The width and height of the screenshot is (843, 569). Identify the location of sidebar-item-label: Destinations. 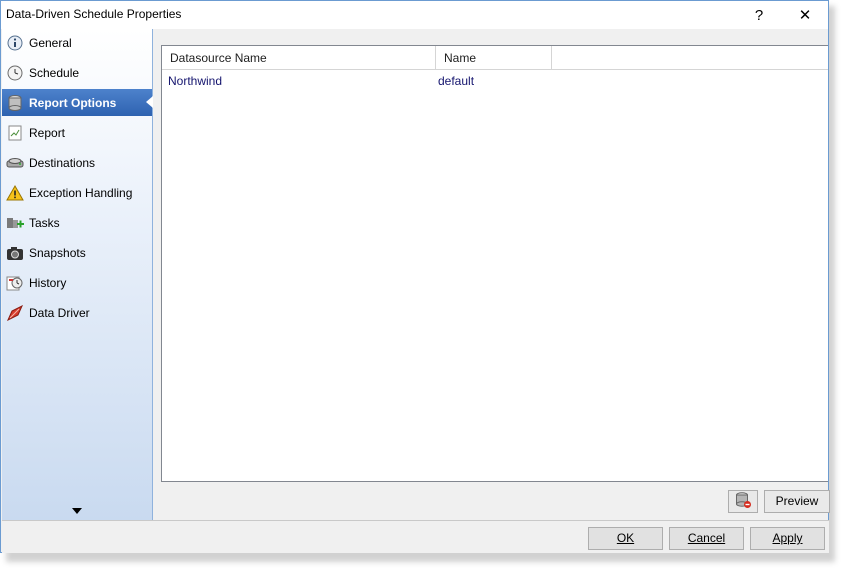
(62, 162).